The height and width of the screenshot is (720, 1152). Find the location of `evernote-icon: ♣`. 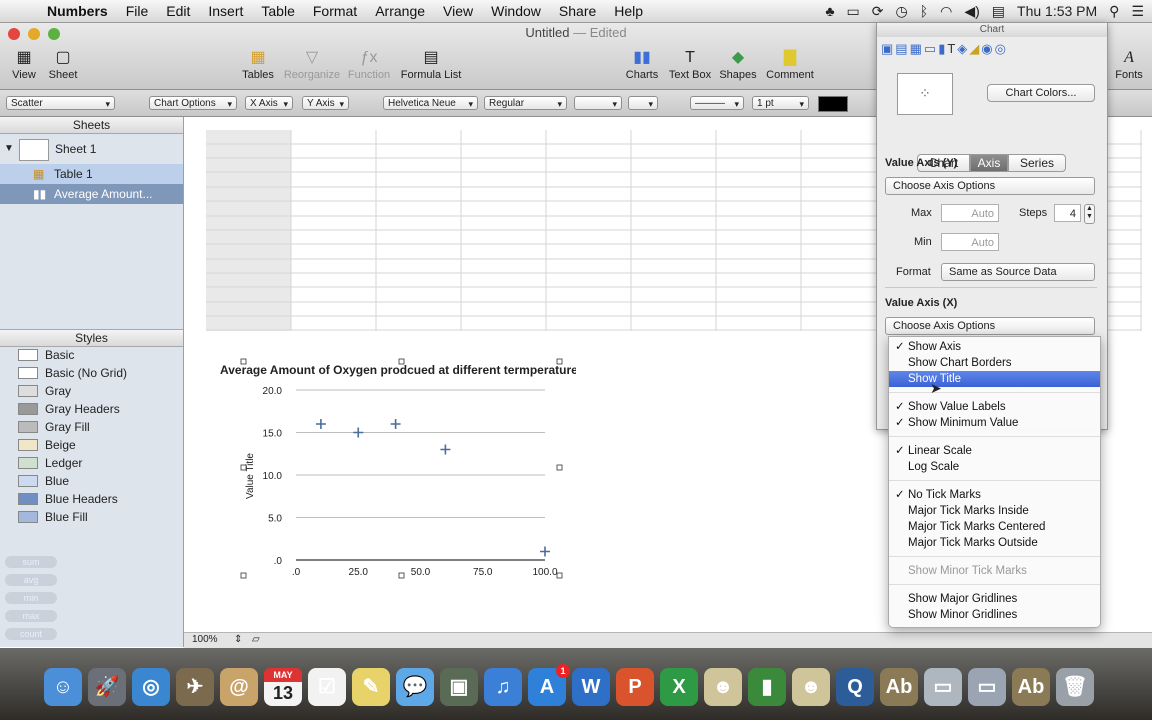

evernote-icon: ♣ is located at coordinates (829, 11).